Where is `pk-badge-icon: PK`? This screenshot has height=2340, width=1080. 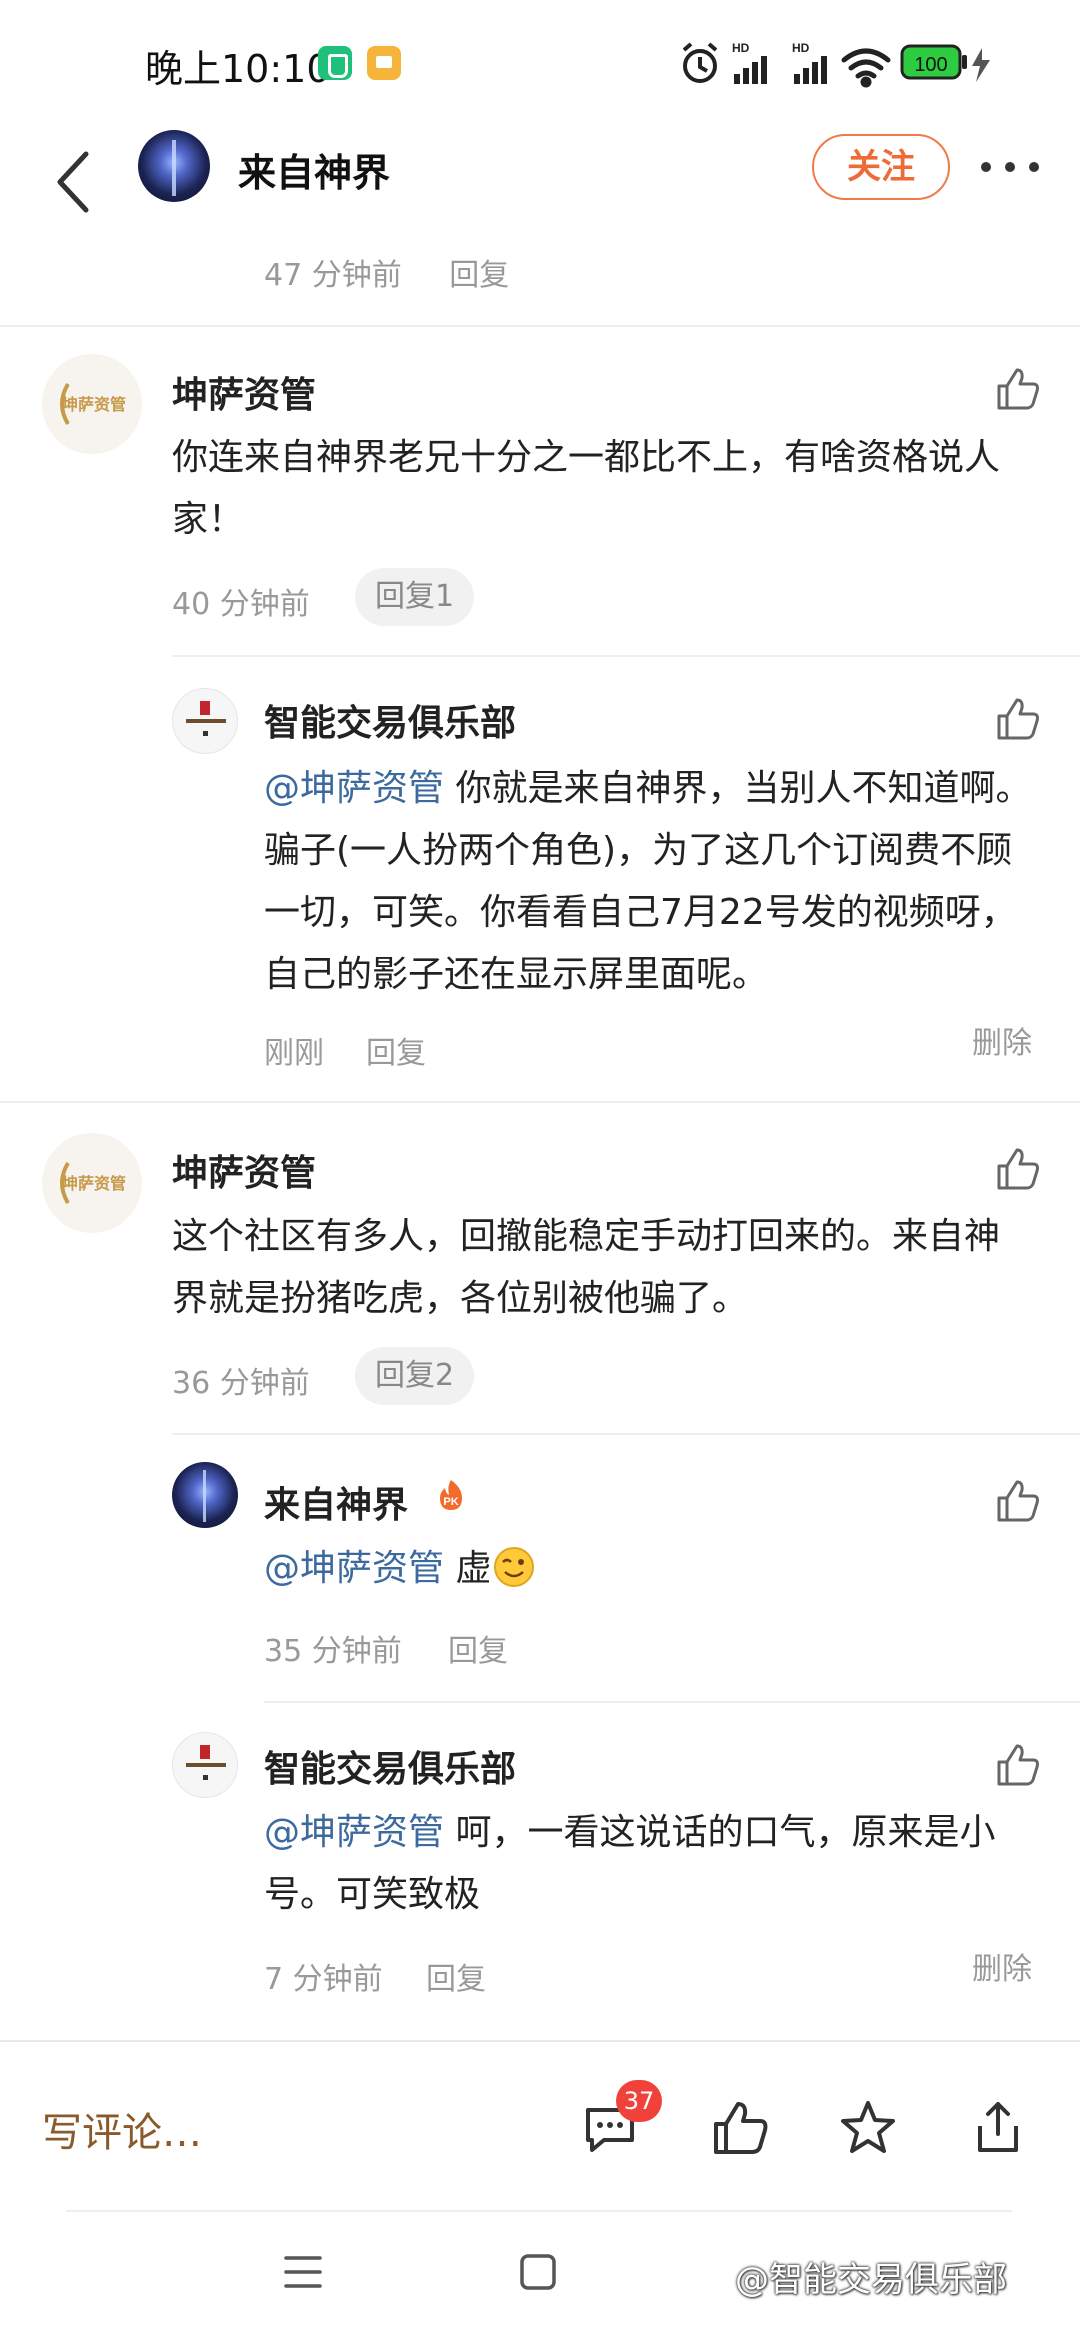
pk-badge-icon: PK is located at coordinates (451, 1495).